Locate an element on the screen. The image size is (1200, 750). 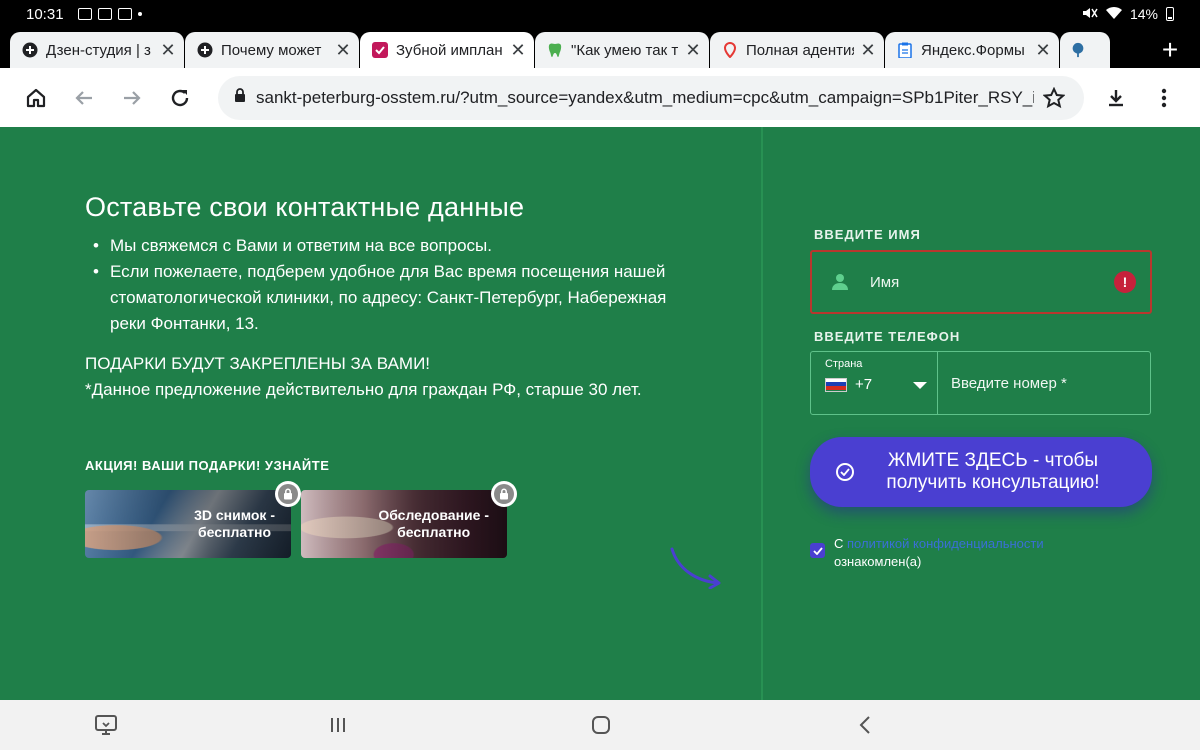
phone-field: Страна +7 is located at coordinates (980, 383).